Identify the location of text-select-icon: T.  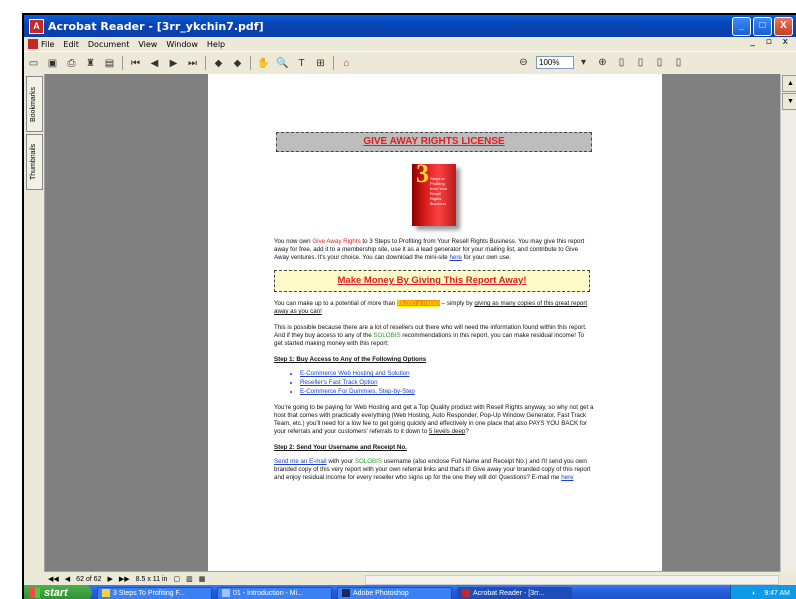
(301, 63).